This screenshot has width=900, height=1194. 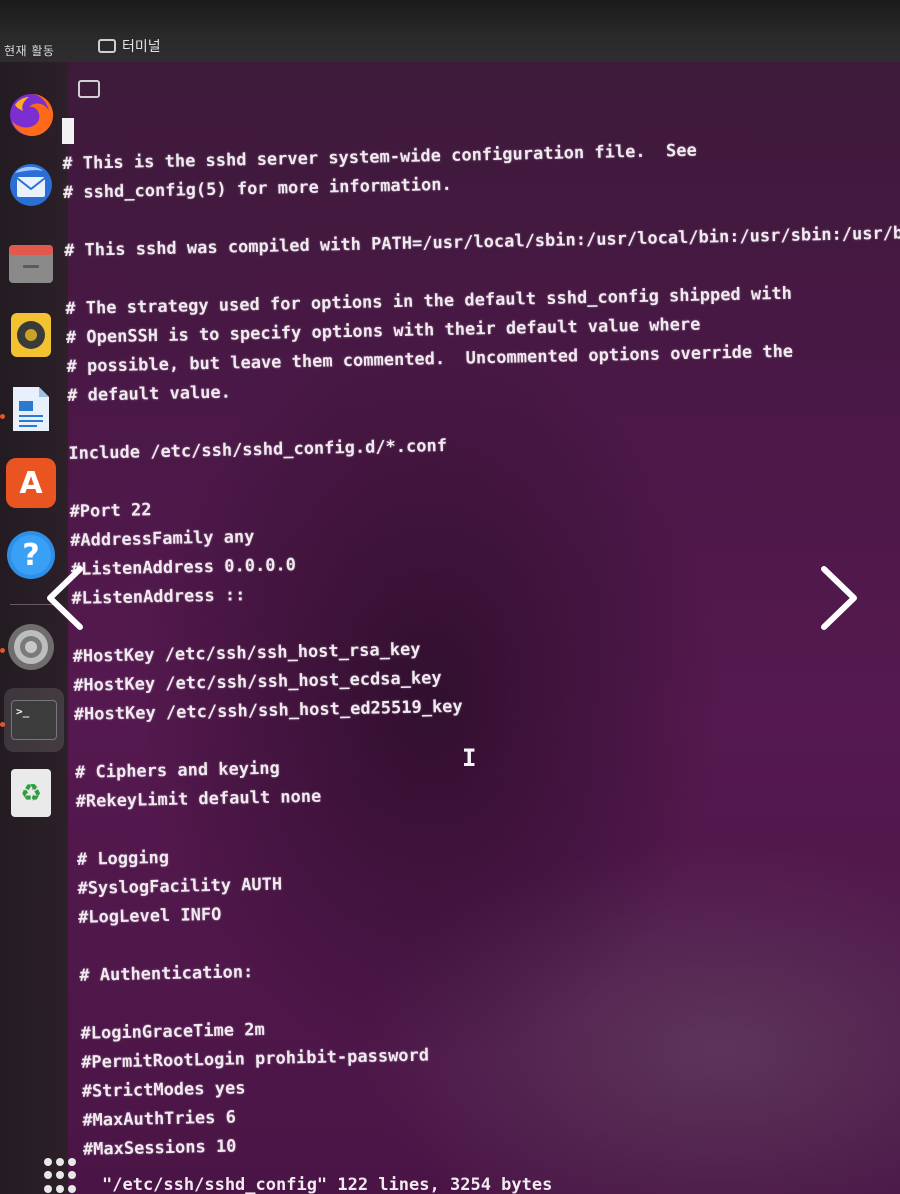 I want to click on show-apps-icon, so click(x=62, y=1176).